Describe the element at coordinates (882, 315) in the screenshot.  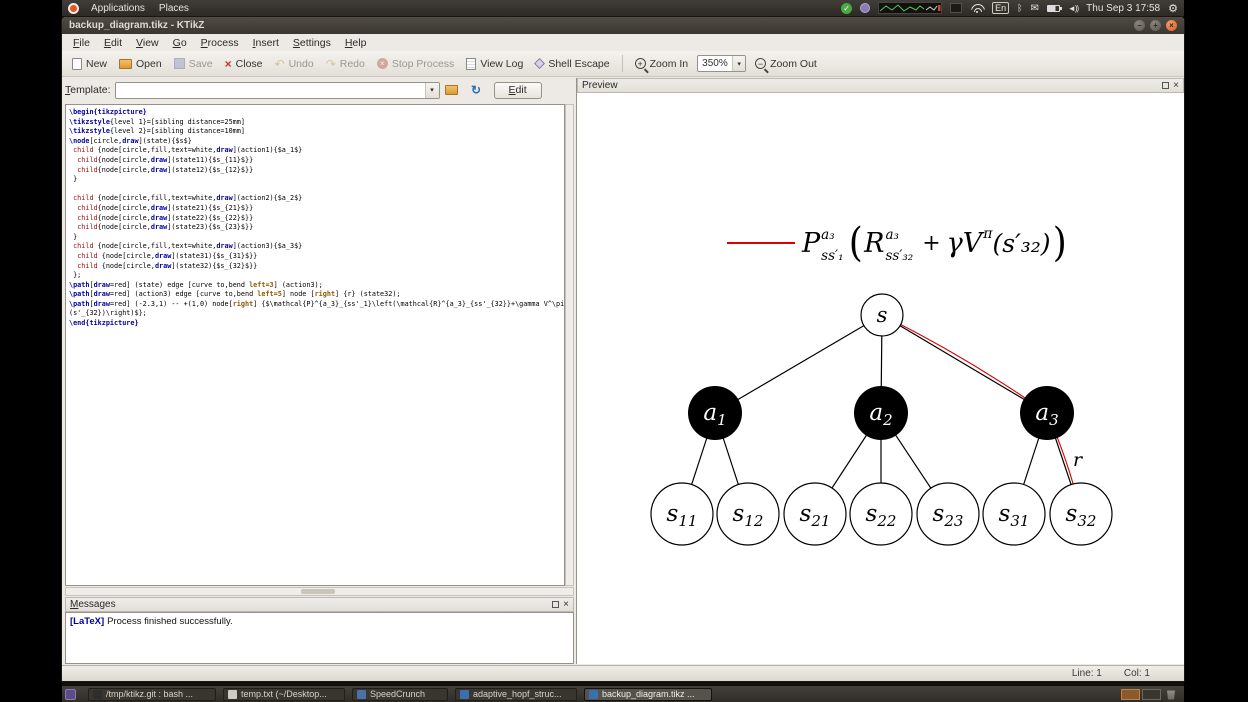
I see `svg-text: s` at that location.